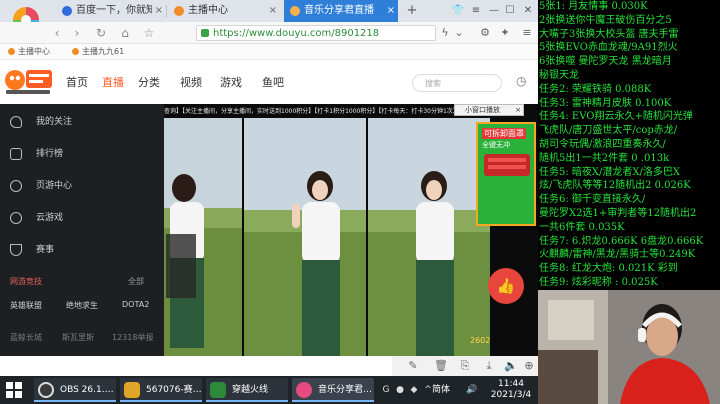 This screenshot has width=720, height=404. I want to click on sidebar-item-label: 我的关注, so click(54, 122).